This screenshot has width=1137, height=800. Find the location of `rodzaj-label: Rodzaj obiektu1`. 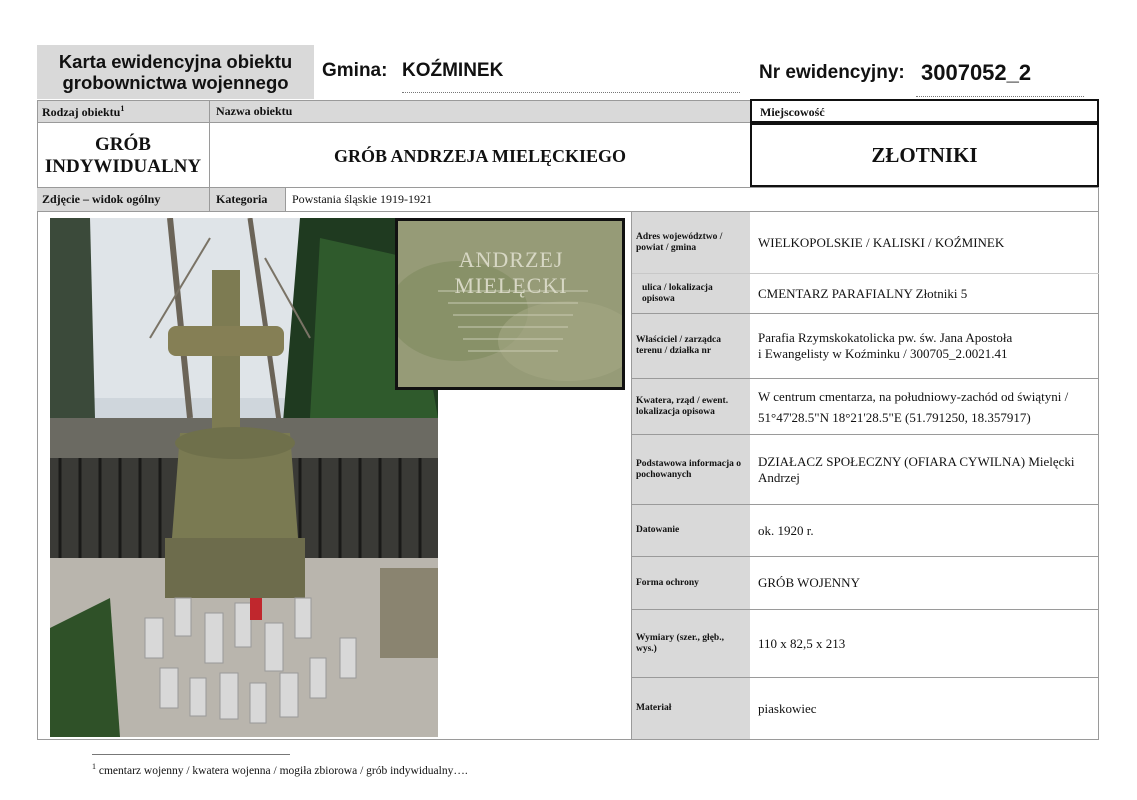

rodzaj-label: Rodzaj obiektu1 is located at coordinates (83, 111).